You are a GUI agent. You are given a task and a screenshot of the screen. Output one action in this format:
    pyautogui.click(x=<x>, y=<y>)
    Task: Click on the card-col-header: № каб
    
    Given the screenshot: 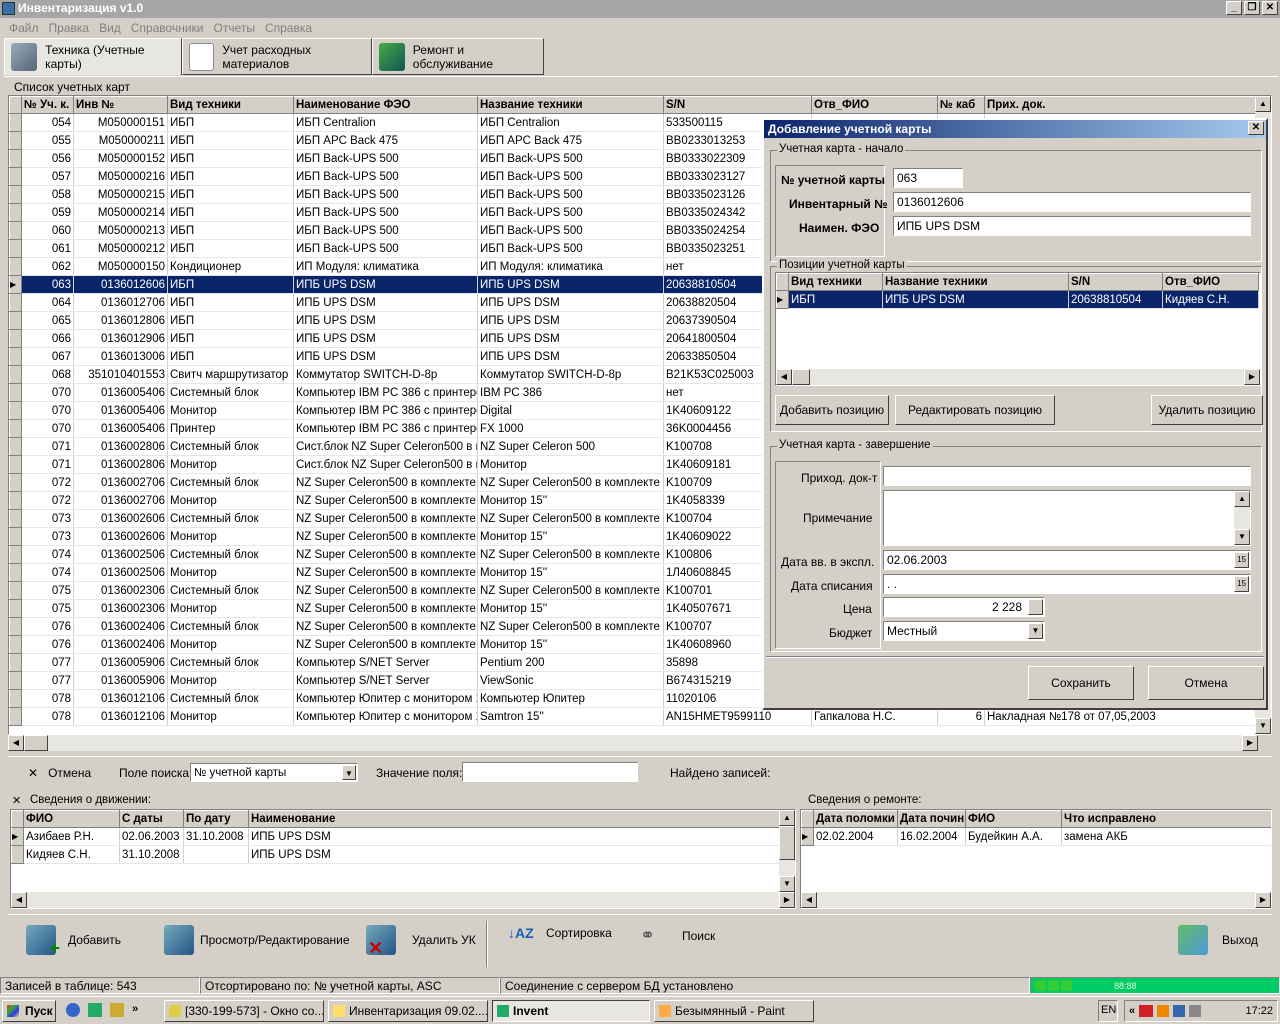 What is the action you would take?
    pyautogui.click(x=961, y=105)
    